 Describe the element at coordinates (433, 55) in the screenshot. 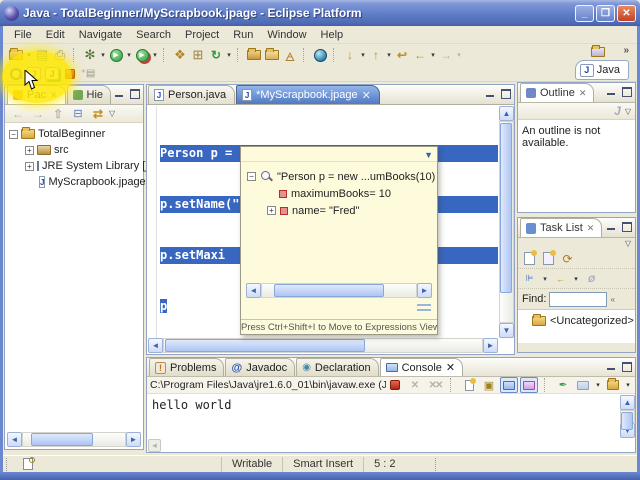

I see `back-dropdown-icon: ▾` at that location.